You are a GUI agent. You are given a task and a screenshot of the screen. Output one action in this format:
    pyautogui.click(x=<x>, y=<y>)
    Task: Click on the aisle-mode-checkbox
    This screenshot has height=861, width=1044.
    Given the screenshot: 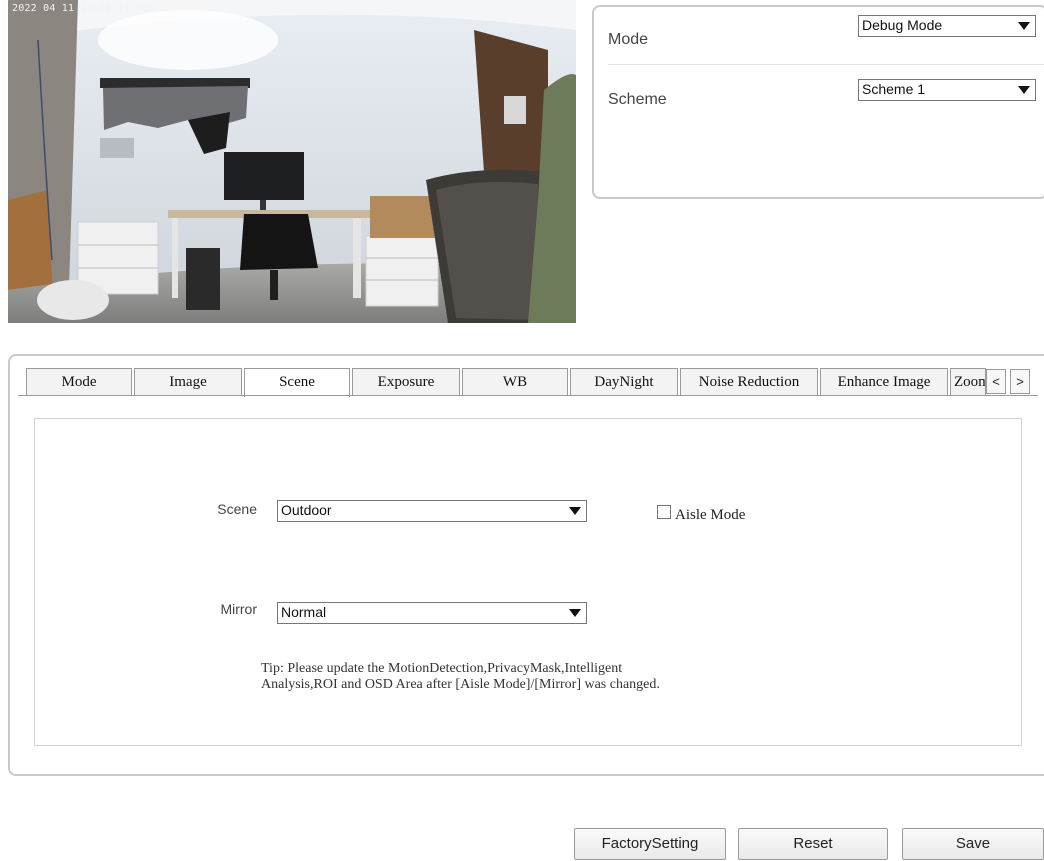 What is the action you would take?
    pyautogui.click(x=664, y=512)
    